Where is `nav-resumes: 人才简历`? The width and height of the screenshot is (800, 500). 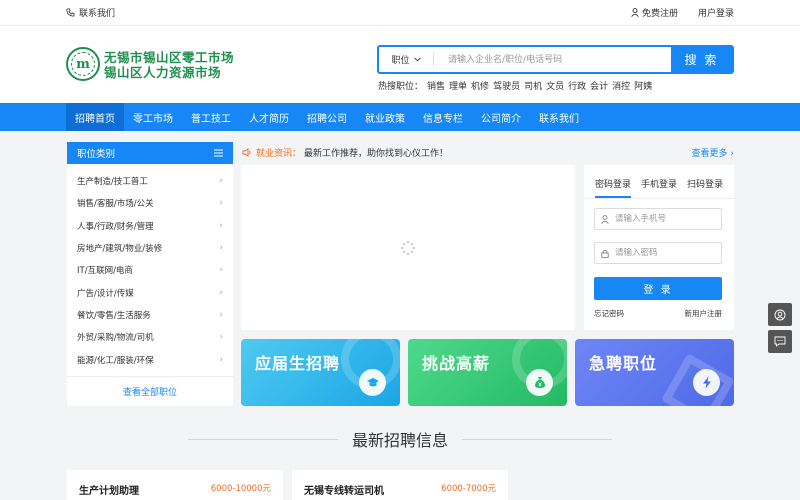
nav-resumes: 人才简历 is located at coordinates (269, 117).